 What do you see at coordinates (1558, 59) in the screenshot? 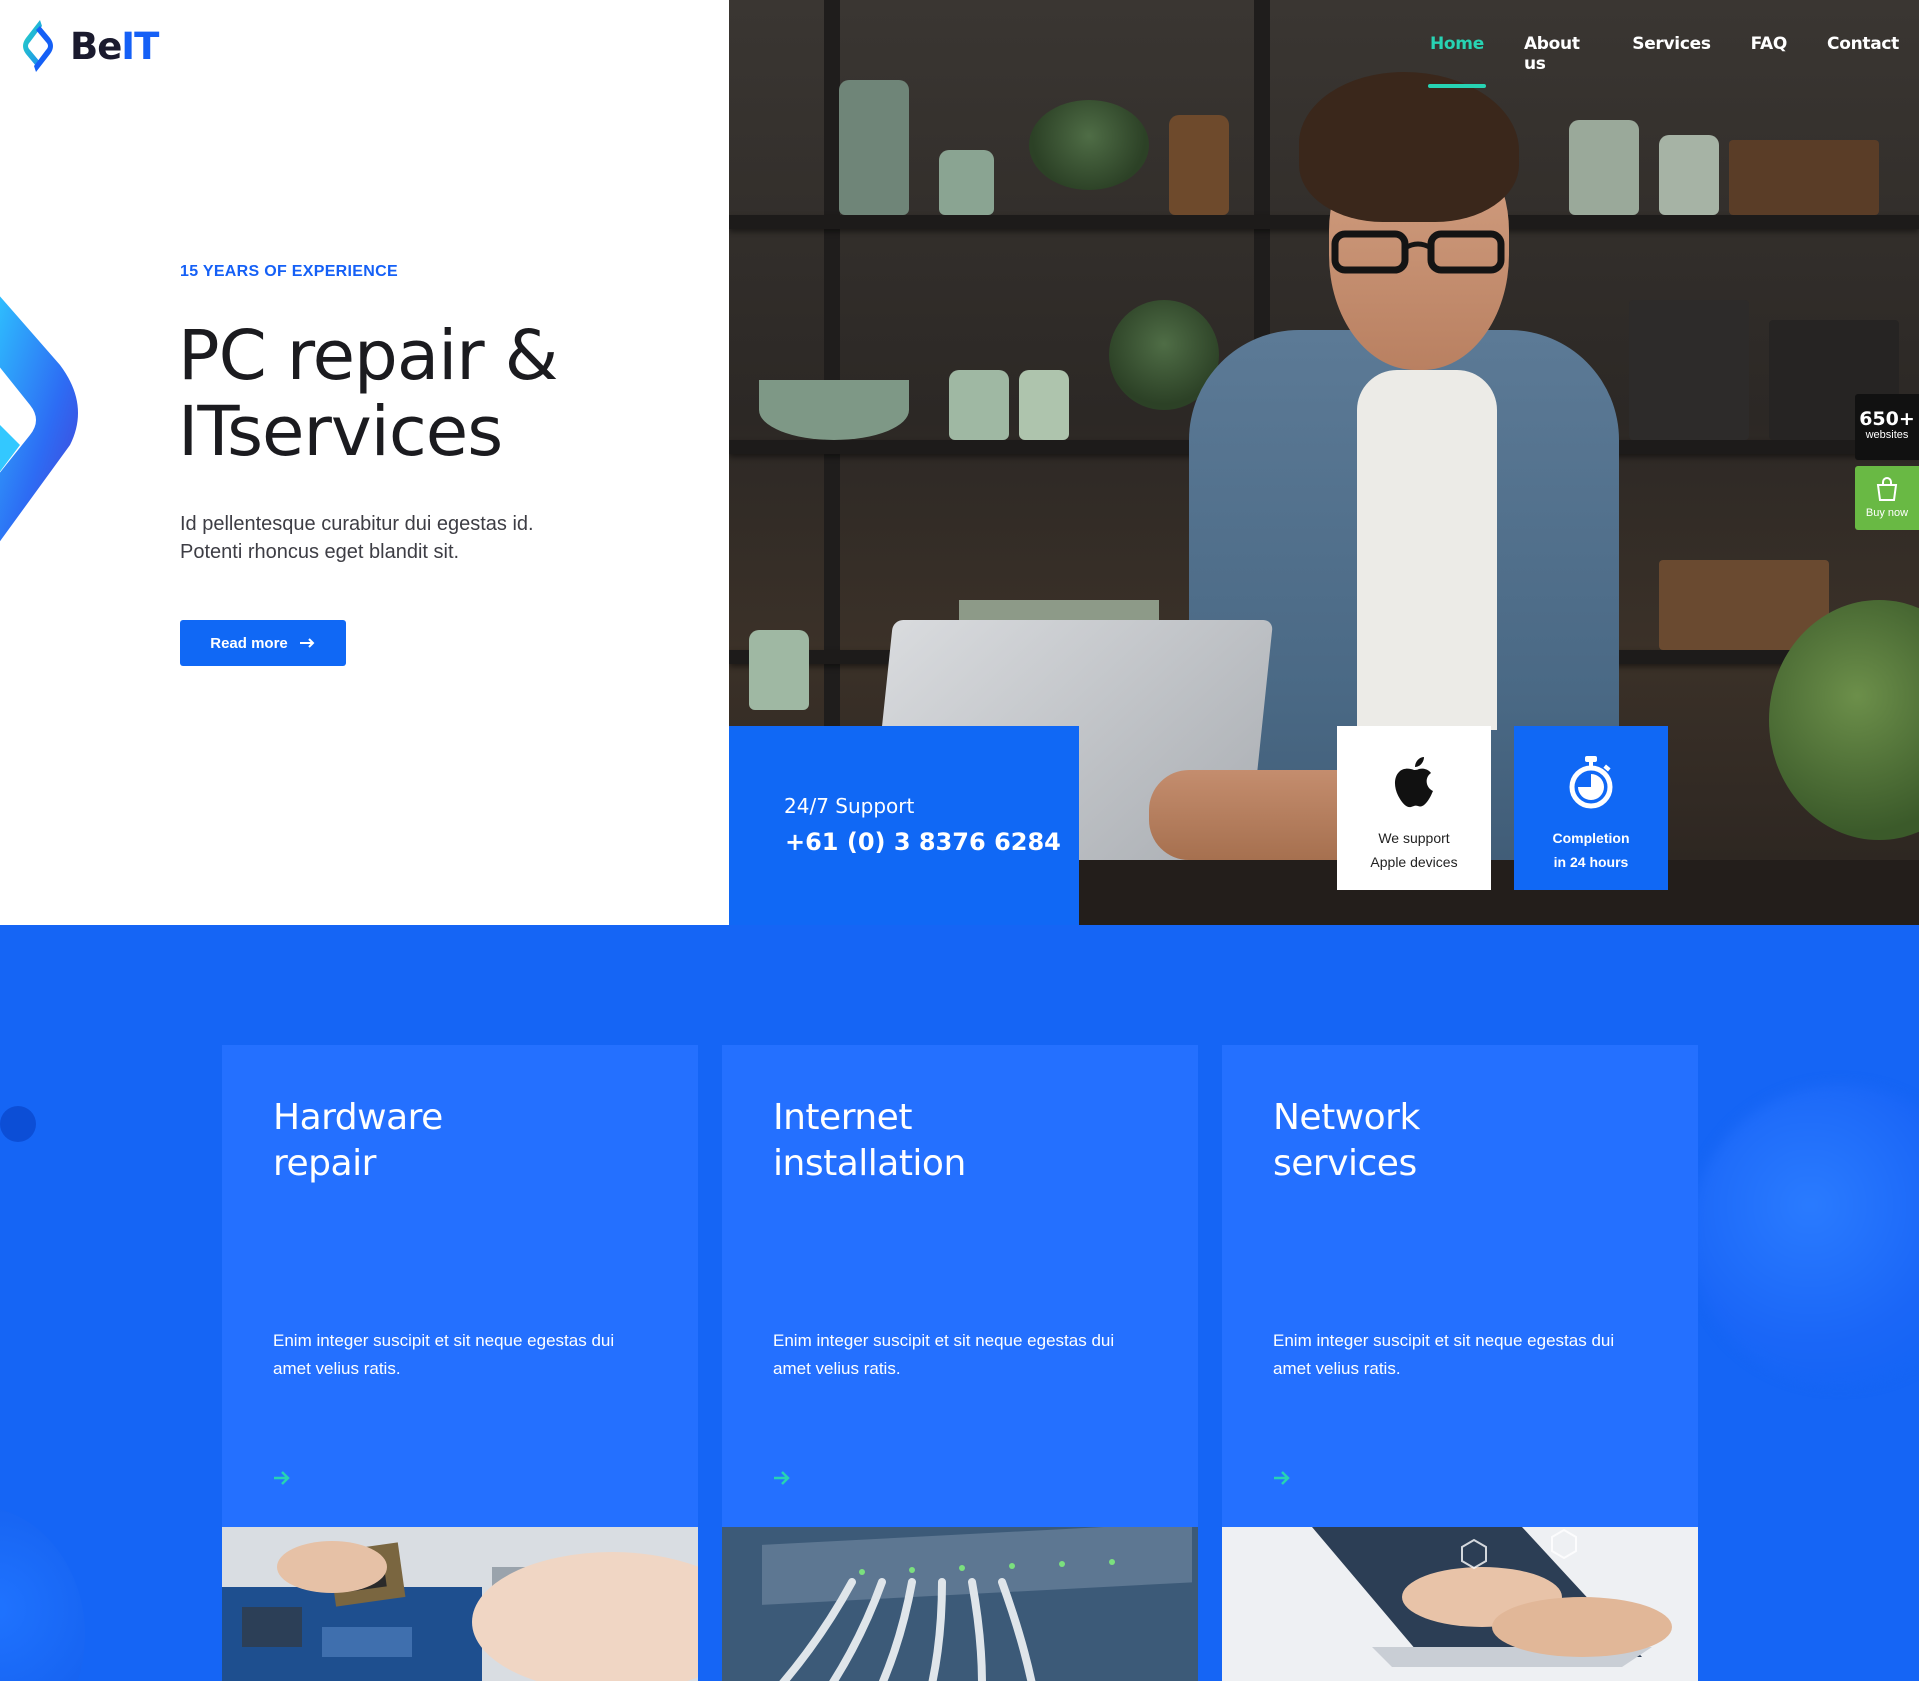
I see `nav-about-us: About us` at bounding box center [1558, 59].